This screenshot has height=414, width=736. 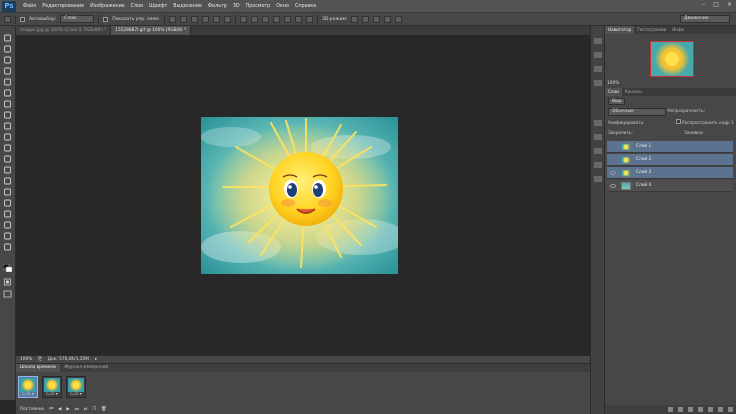 I want to click on auto-align-icon, so click(x=309, y=19).